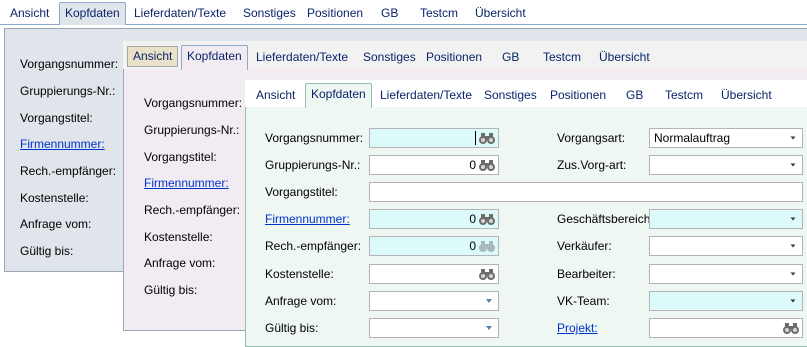  I want to click on label-vkteam: VK-Team:, so click(583, 301).